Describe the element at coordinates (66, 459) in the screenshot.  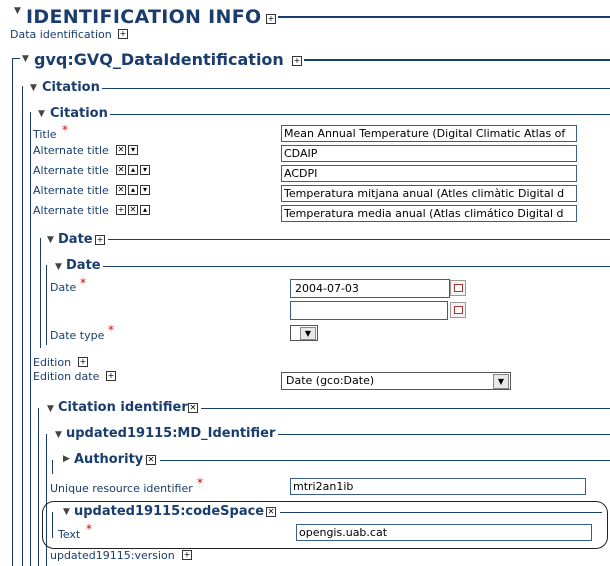
I see `expand-section-icon: ▶` at that location.